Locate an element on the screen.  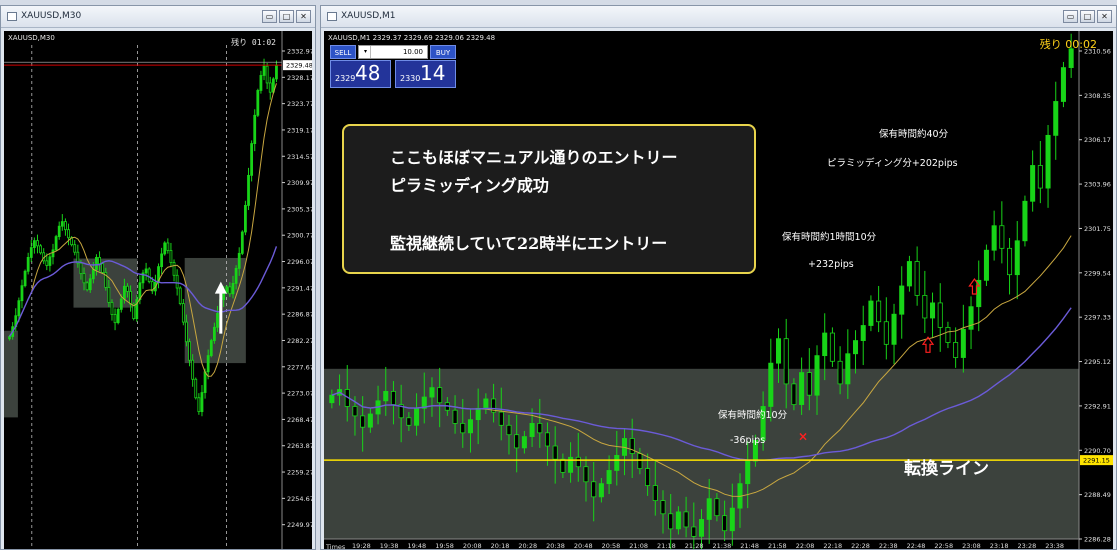
time-tick-label: 23:08 is located at coordinates (971, 545).